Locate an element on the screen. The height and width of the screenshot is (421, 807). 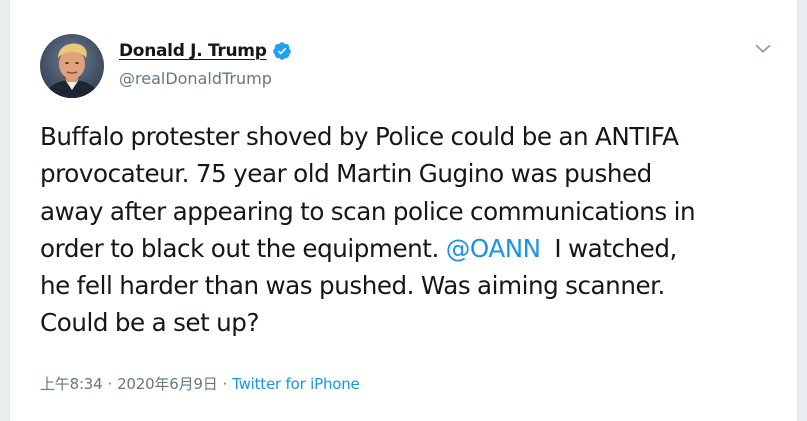
display-name: Donald J. Trump is located at coordinates (193, 51).